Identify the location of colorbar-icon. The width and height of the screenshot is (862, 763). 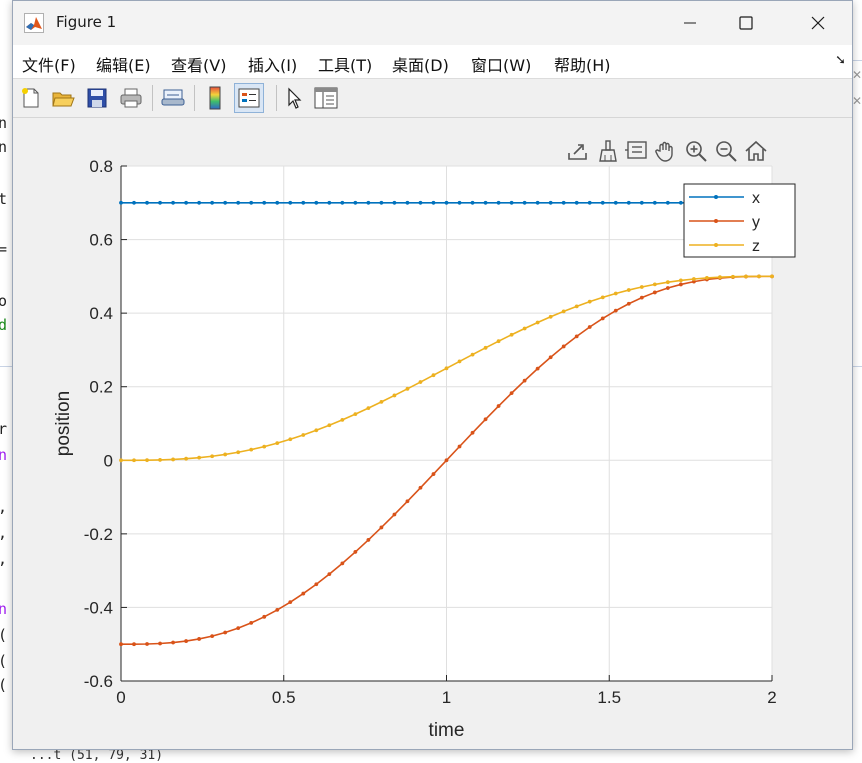
(215, 98).